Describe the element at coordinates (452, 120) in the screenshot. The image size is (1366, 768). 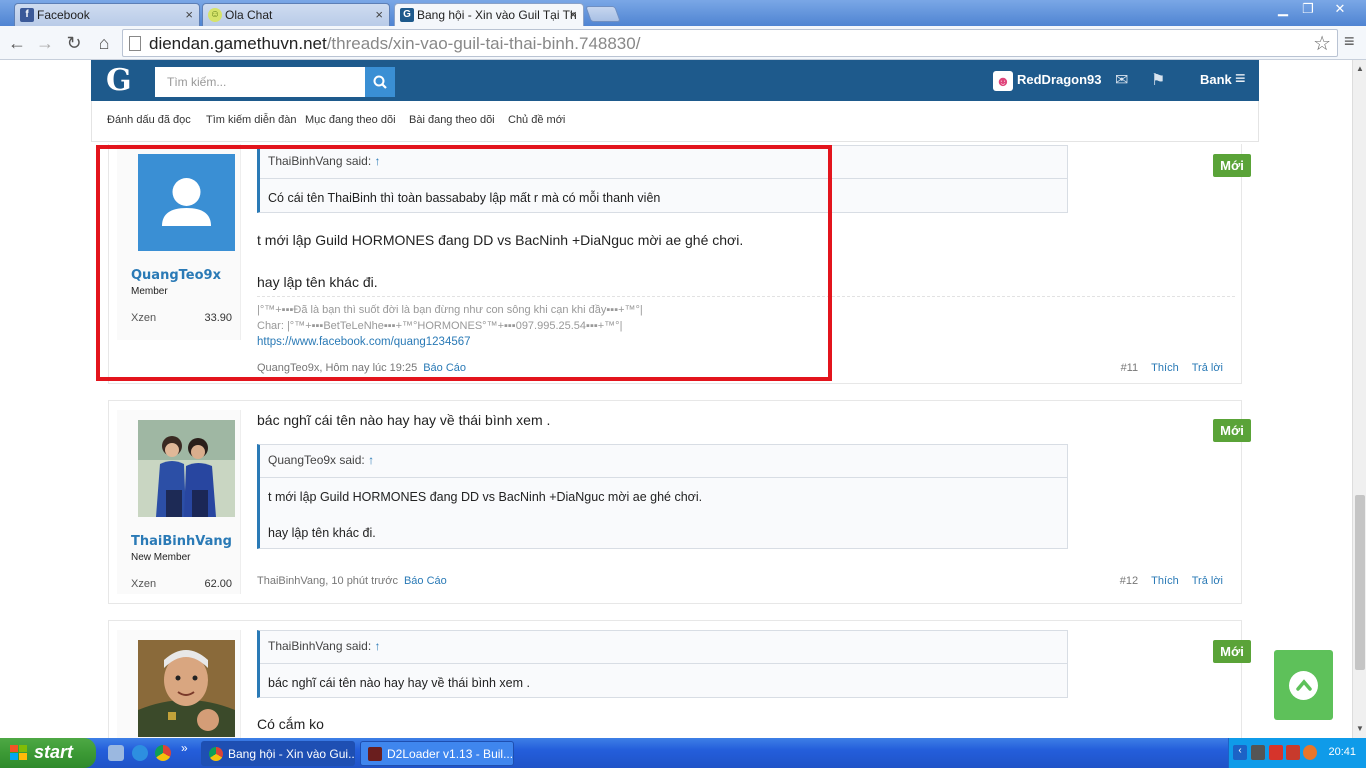
I see `subnav-watched-posts: Bài đang theo dõi` at that location.